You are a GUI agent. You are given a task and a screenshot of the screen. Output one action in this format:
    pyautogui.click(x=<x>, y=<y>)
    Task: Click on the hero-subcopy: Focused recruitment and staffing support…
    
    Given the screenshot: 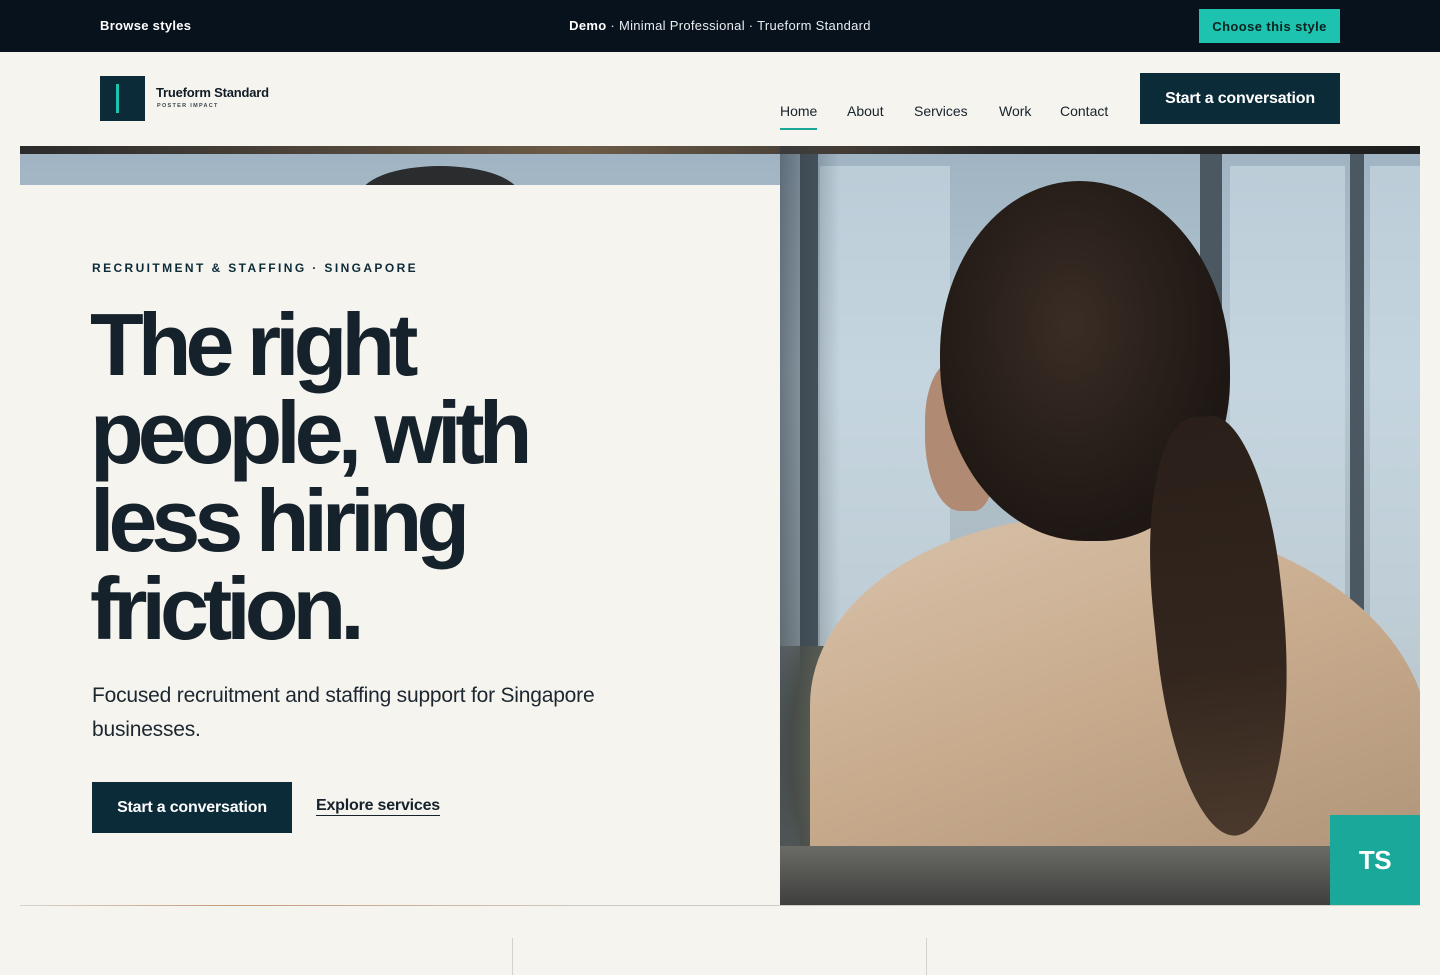 What is the action you would take?
    pyautogui.click(x=343, y=712)
    